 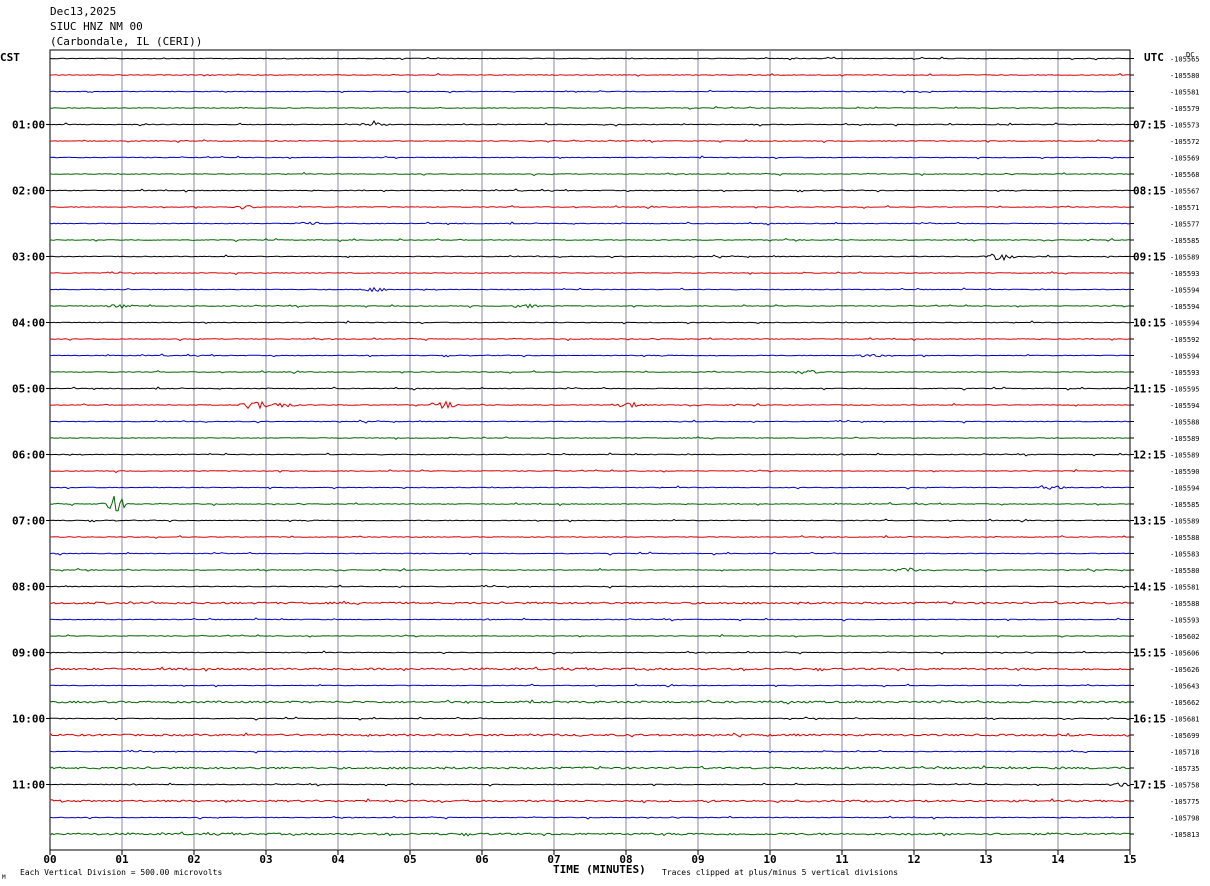 I want to click on right-hour-label: 17:15, so click(x=1149, y=785).